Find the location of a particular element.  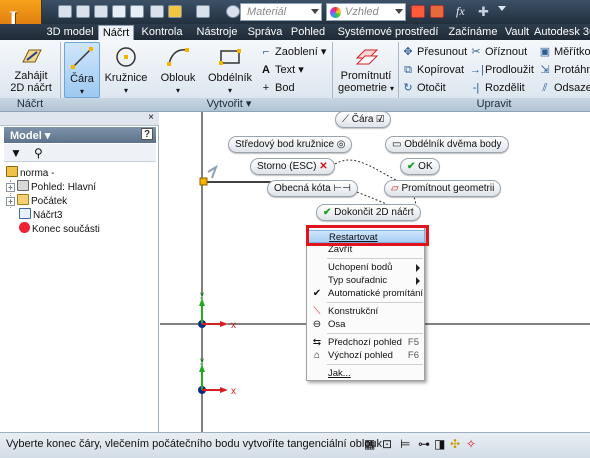

dimension-display-icon: ⊨ is located at coordinates (405, 444).